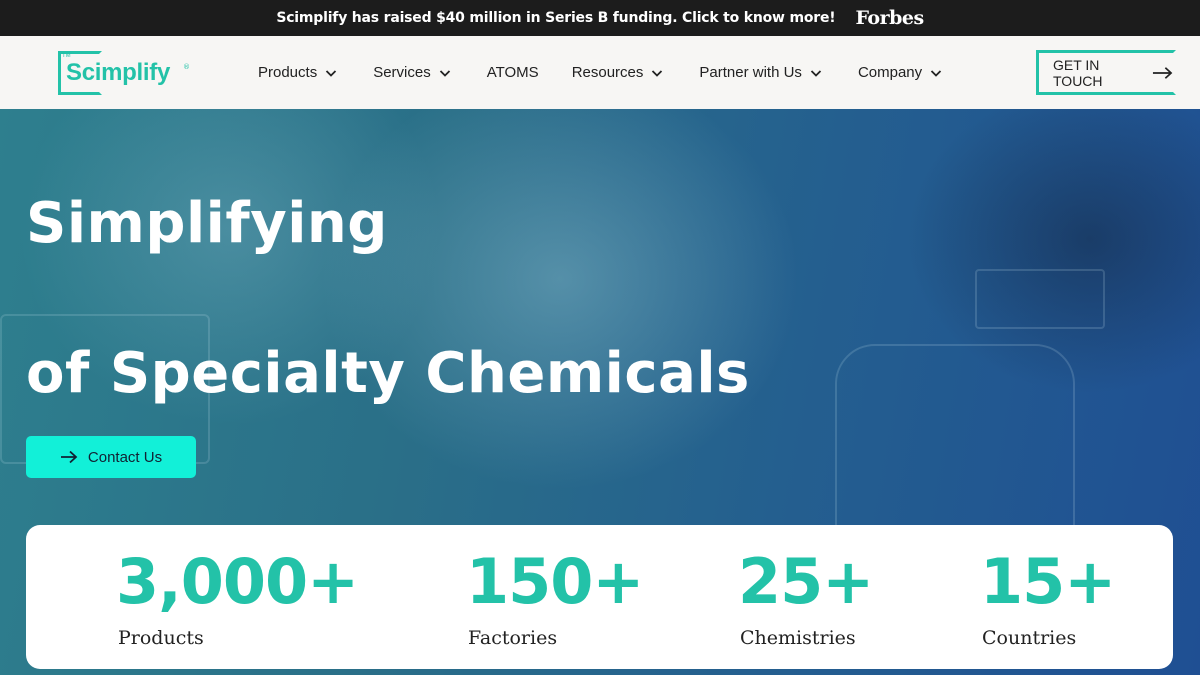  Describe the element at coordinates (1048, 581) in the screenshot. I see `stat-value: 15+` at that location.